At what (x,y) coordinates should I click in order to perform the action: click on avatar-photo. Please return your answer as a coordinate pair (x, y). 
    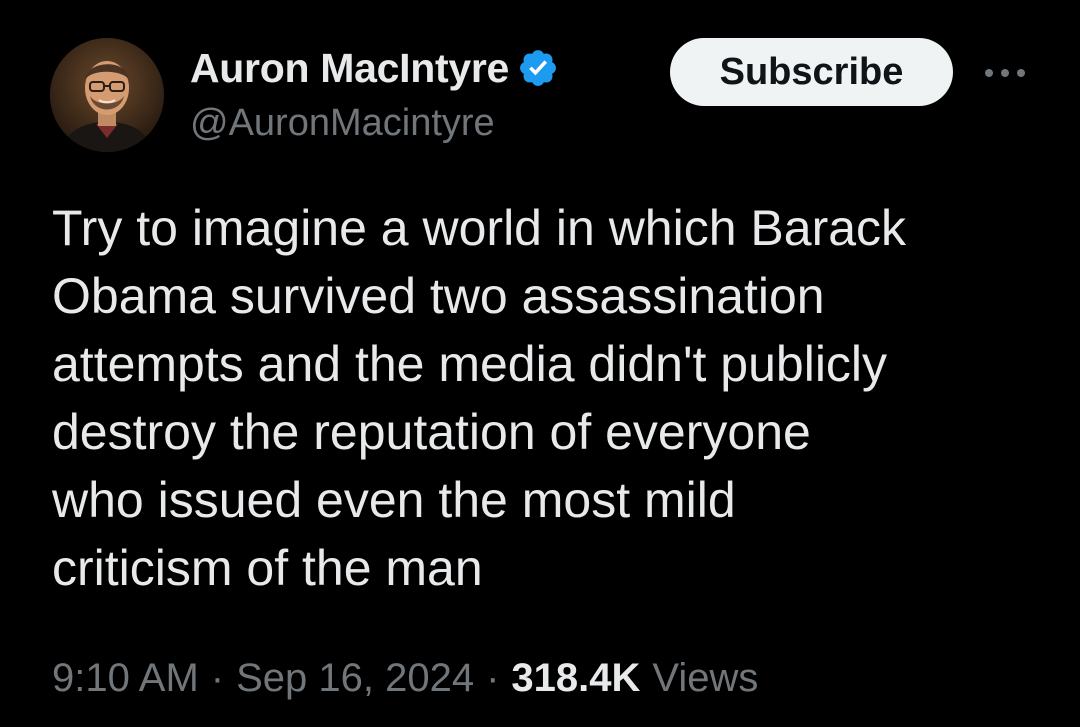
    Looking at the image, I should click on (107, 95).